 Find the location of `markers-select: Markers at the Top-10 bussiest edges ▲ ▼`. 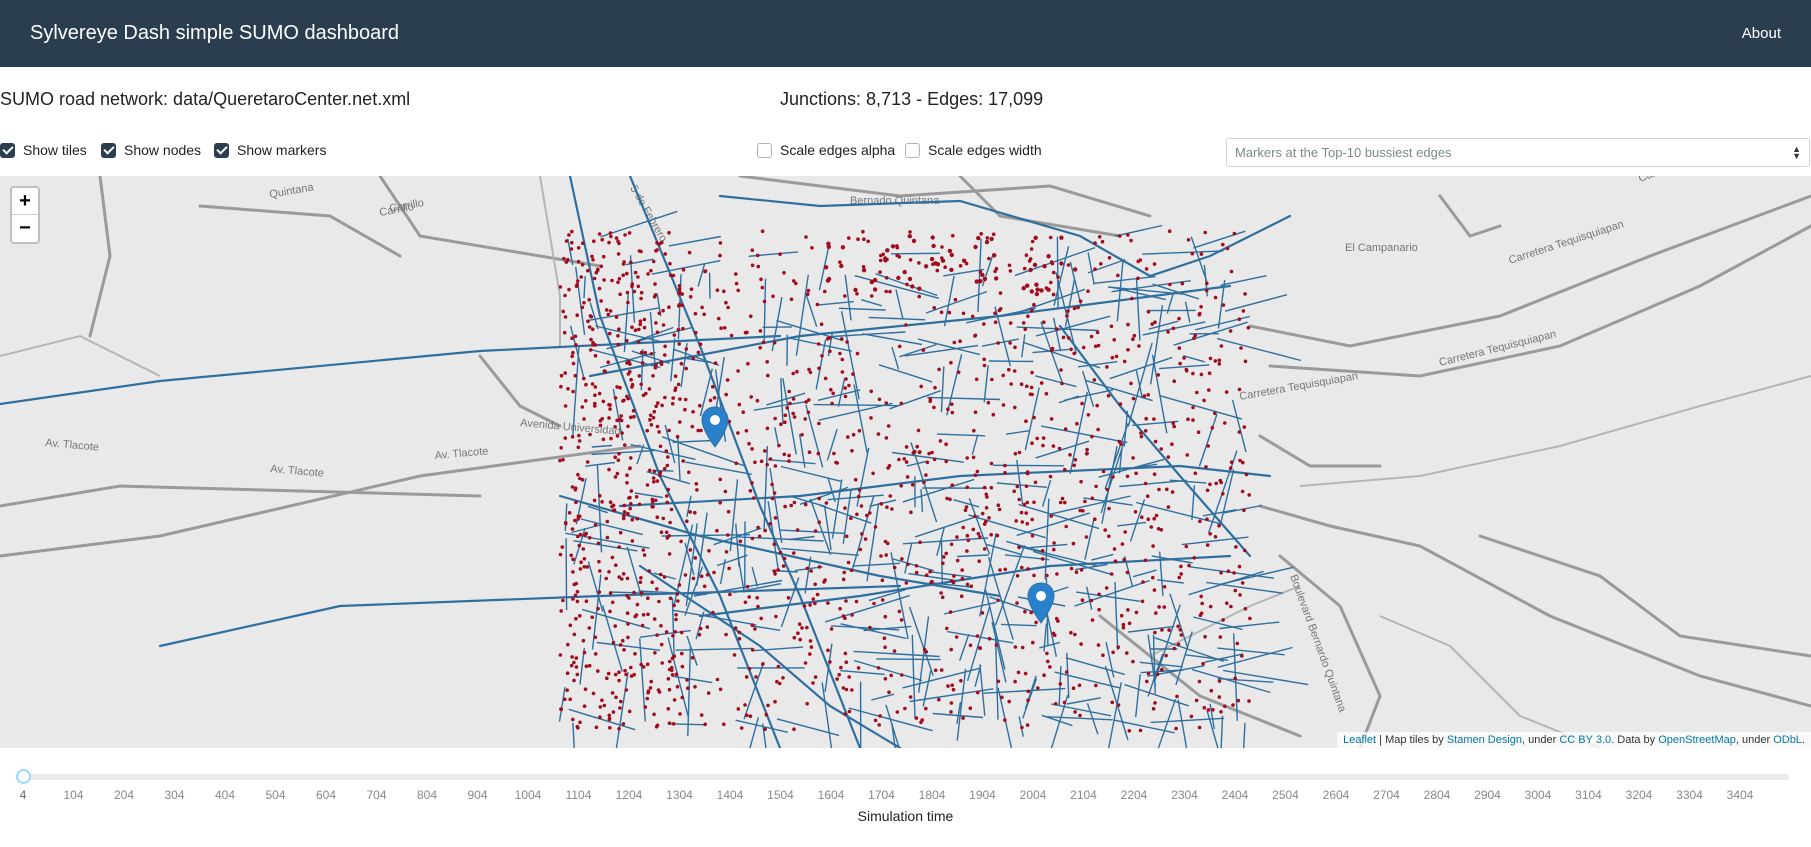

markers-select: Markers at the Top-10 bussiest edges ▲ ▼ is located at coordinates (1518, 152).